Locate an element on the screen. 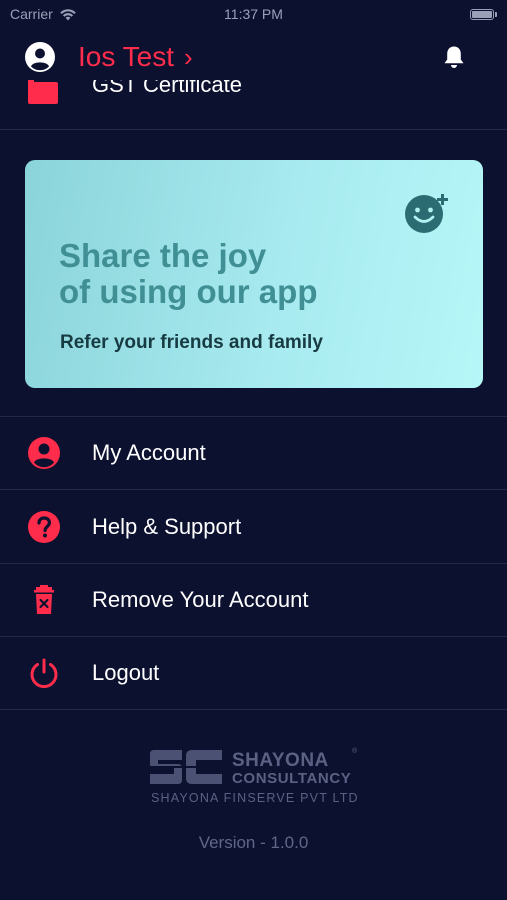  menu-item-remove-account: Remove Your Account is located at coordinates (253, 600).